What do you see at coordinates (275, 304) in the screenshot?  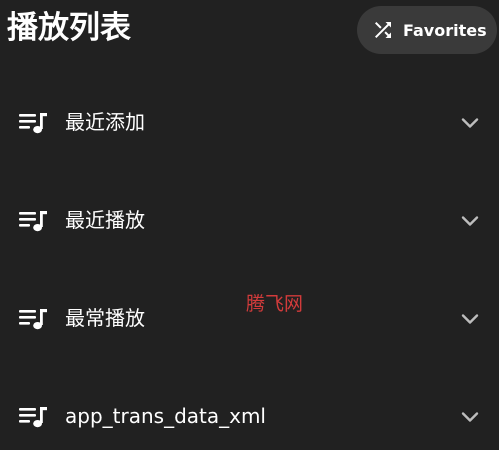 I see `watermark-text: 腾飞网` at bounding box center [275, 304].